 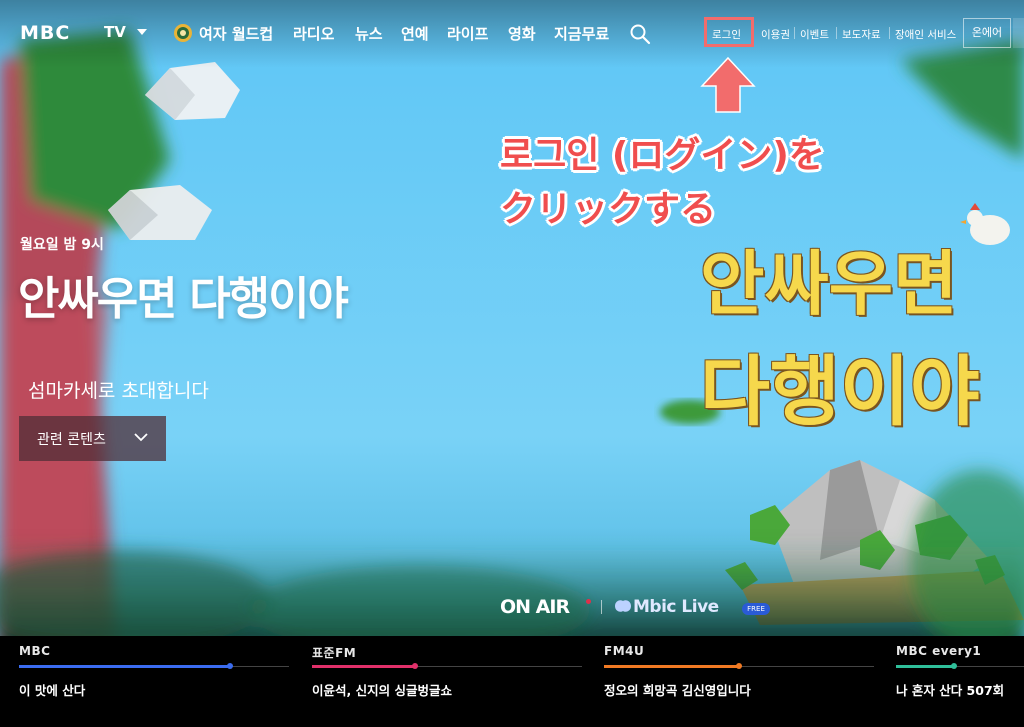 I want to click on channel-item: FM4U 정오의 희망곡 김신영입니다, so click(x=739, y=681).